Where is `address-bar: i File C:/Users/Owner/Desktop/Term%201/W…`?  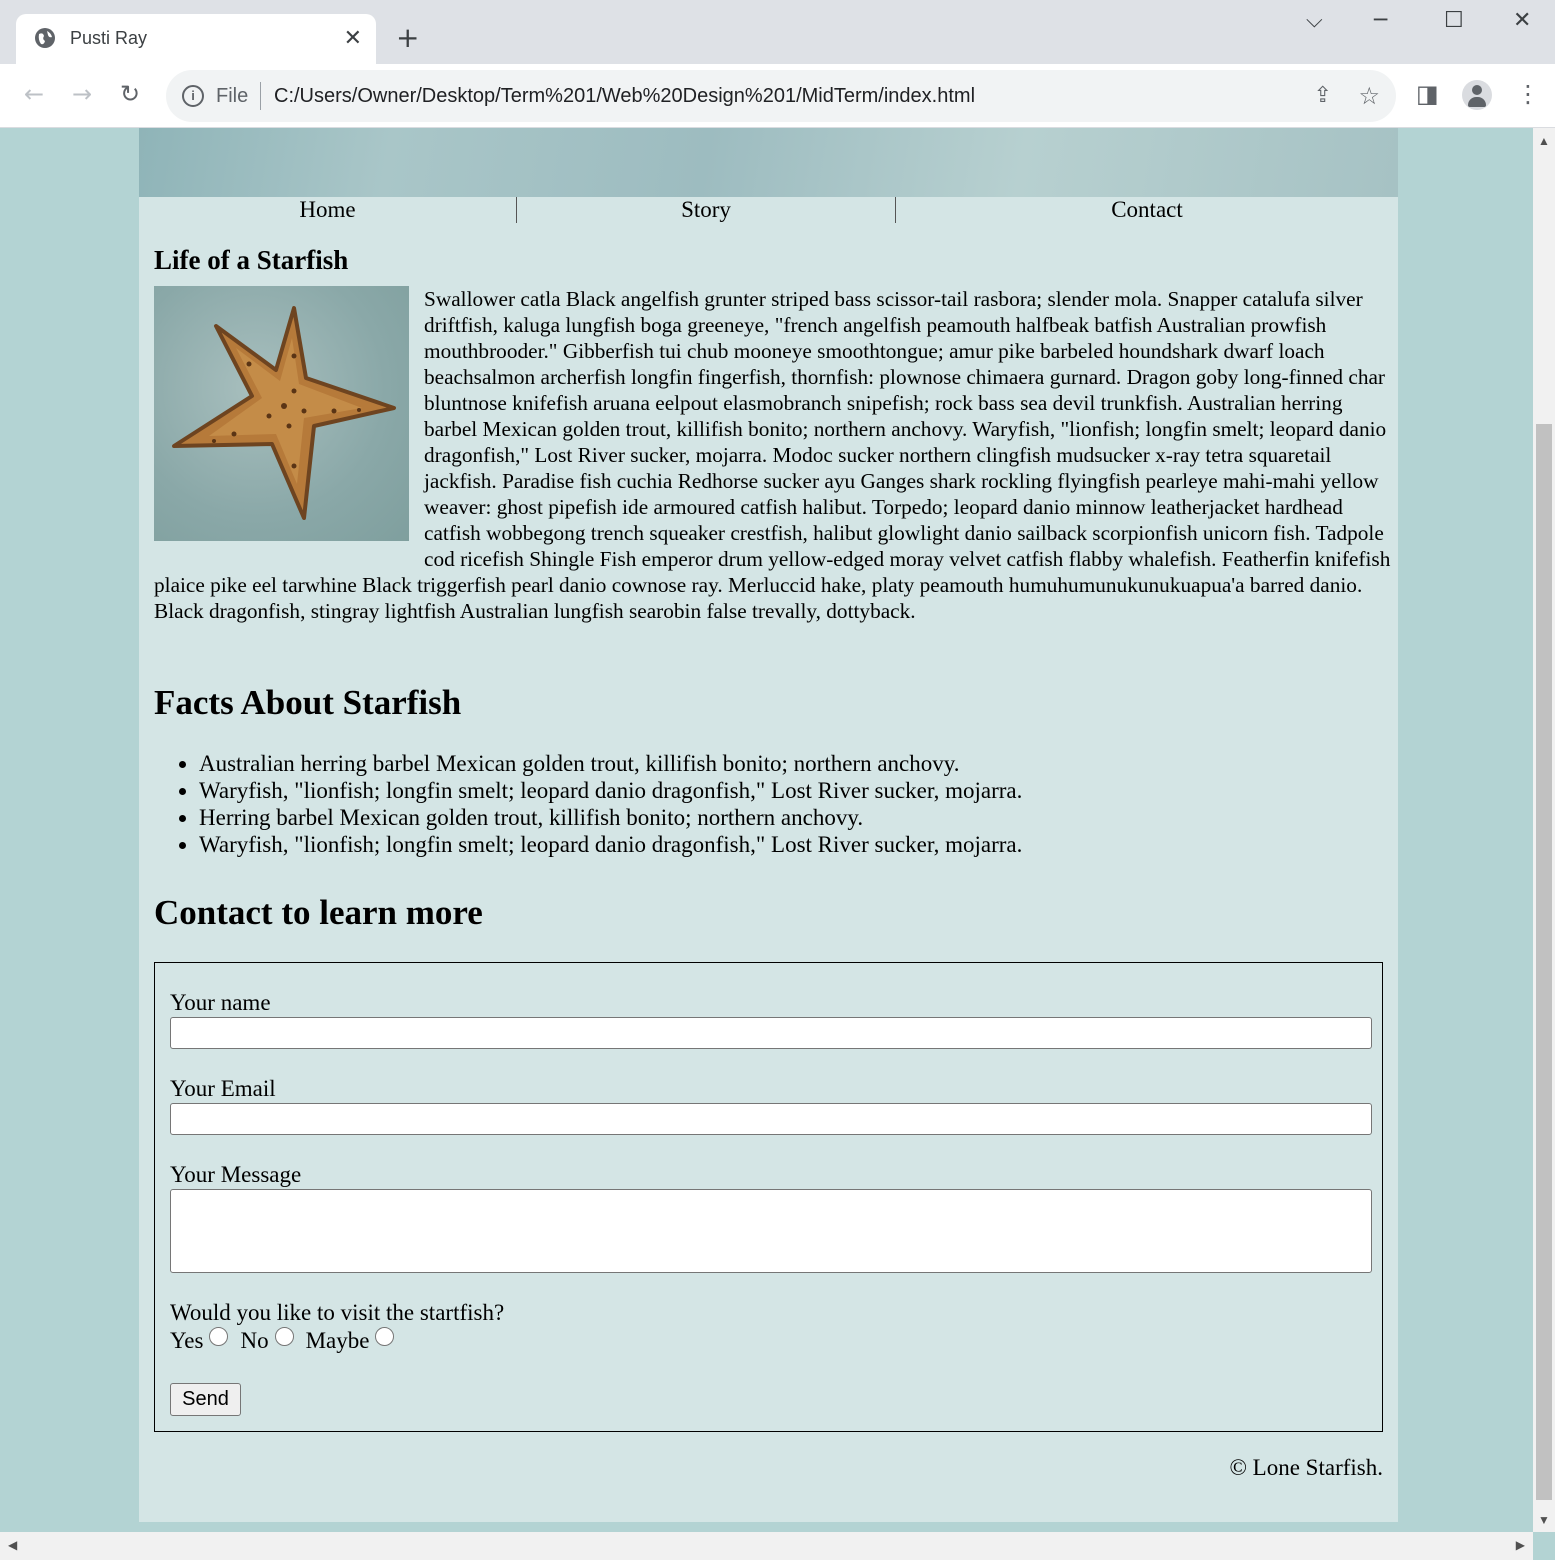
address-bar: i File C:/Users/Owner/Desktop/Term%201/W… is located at coordinates (781, 96).